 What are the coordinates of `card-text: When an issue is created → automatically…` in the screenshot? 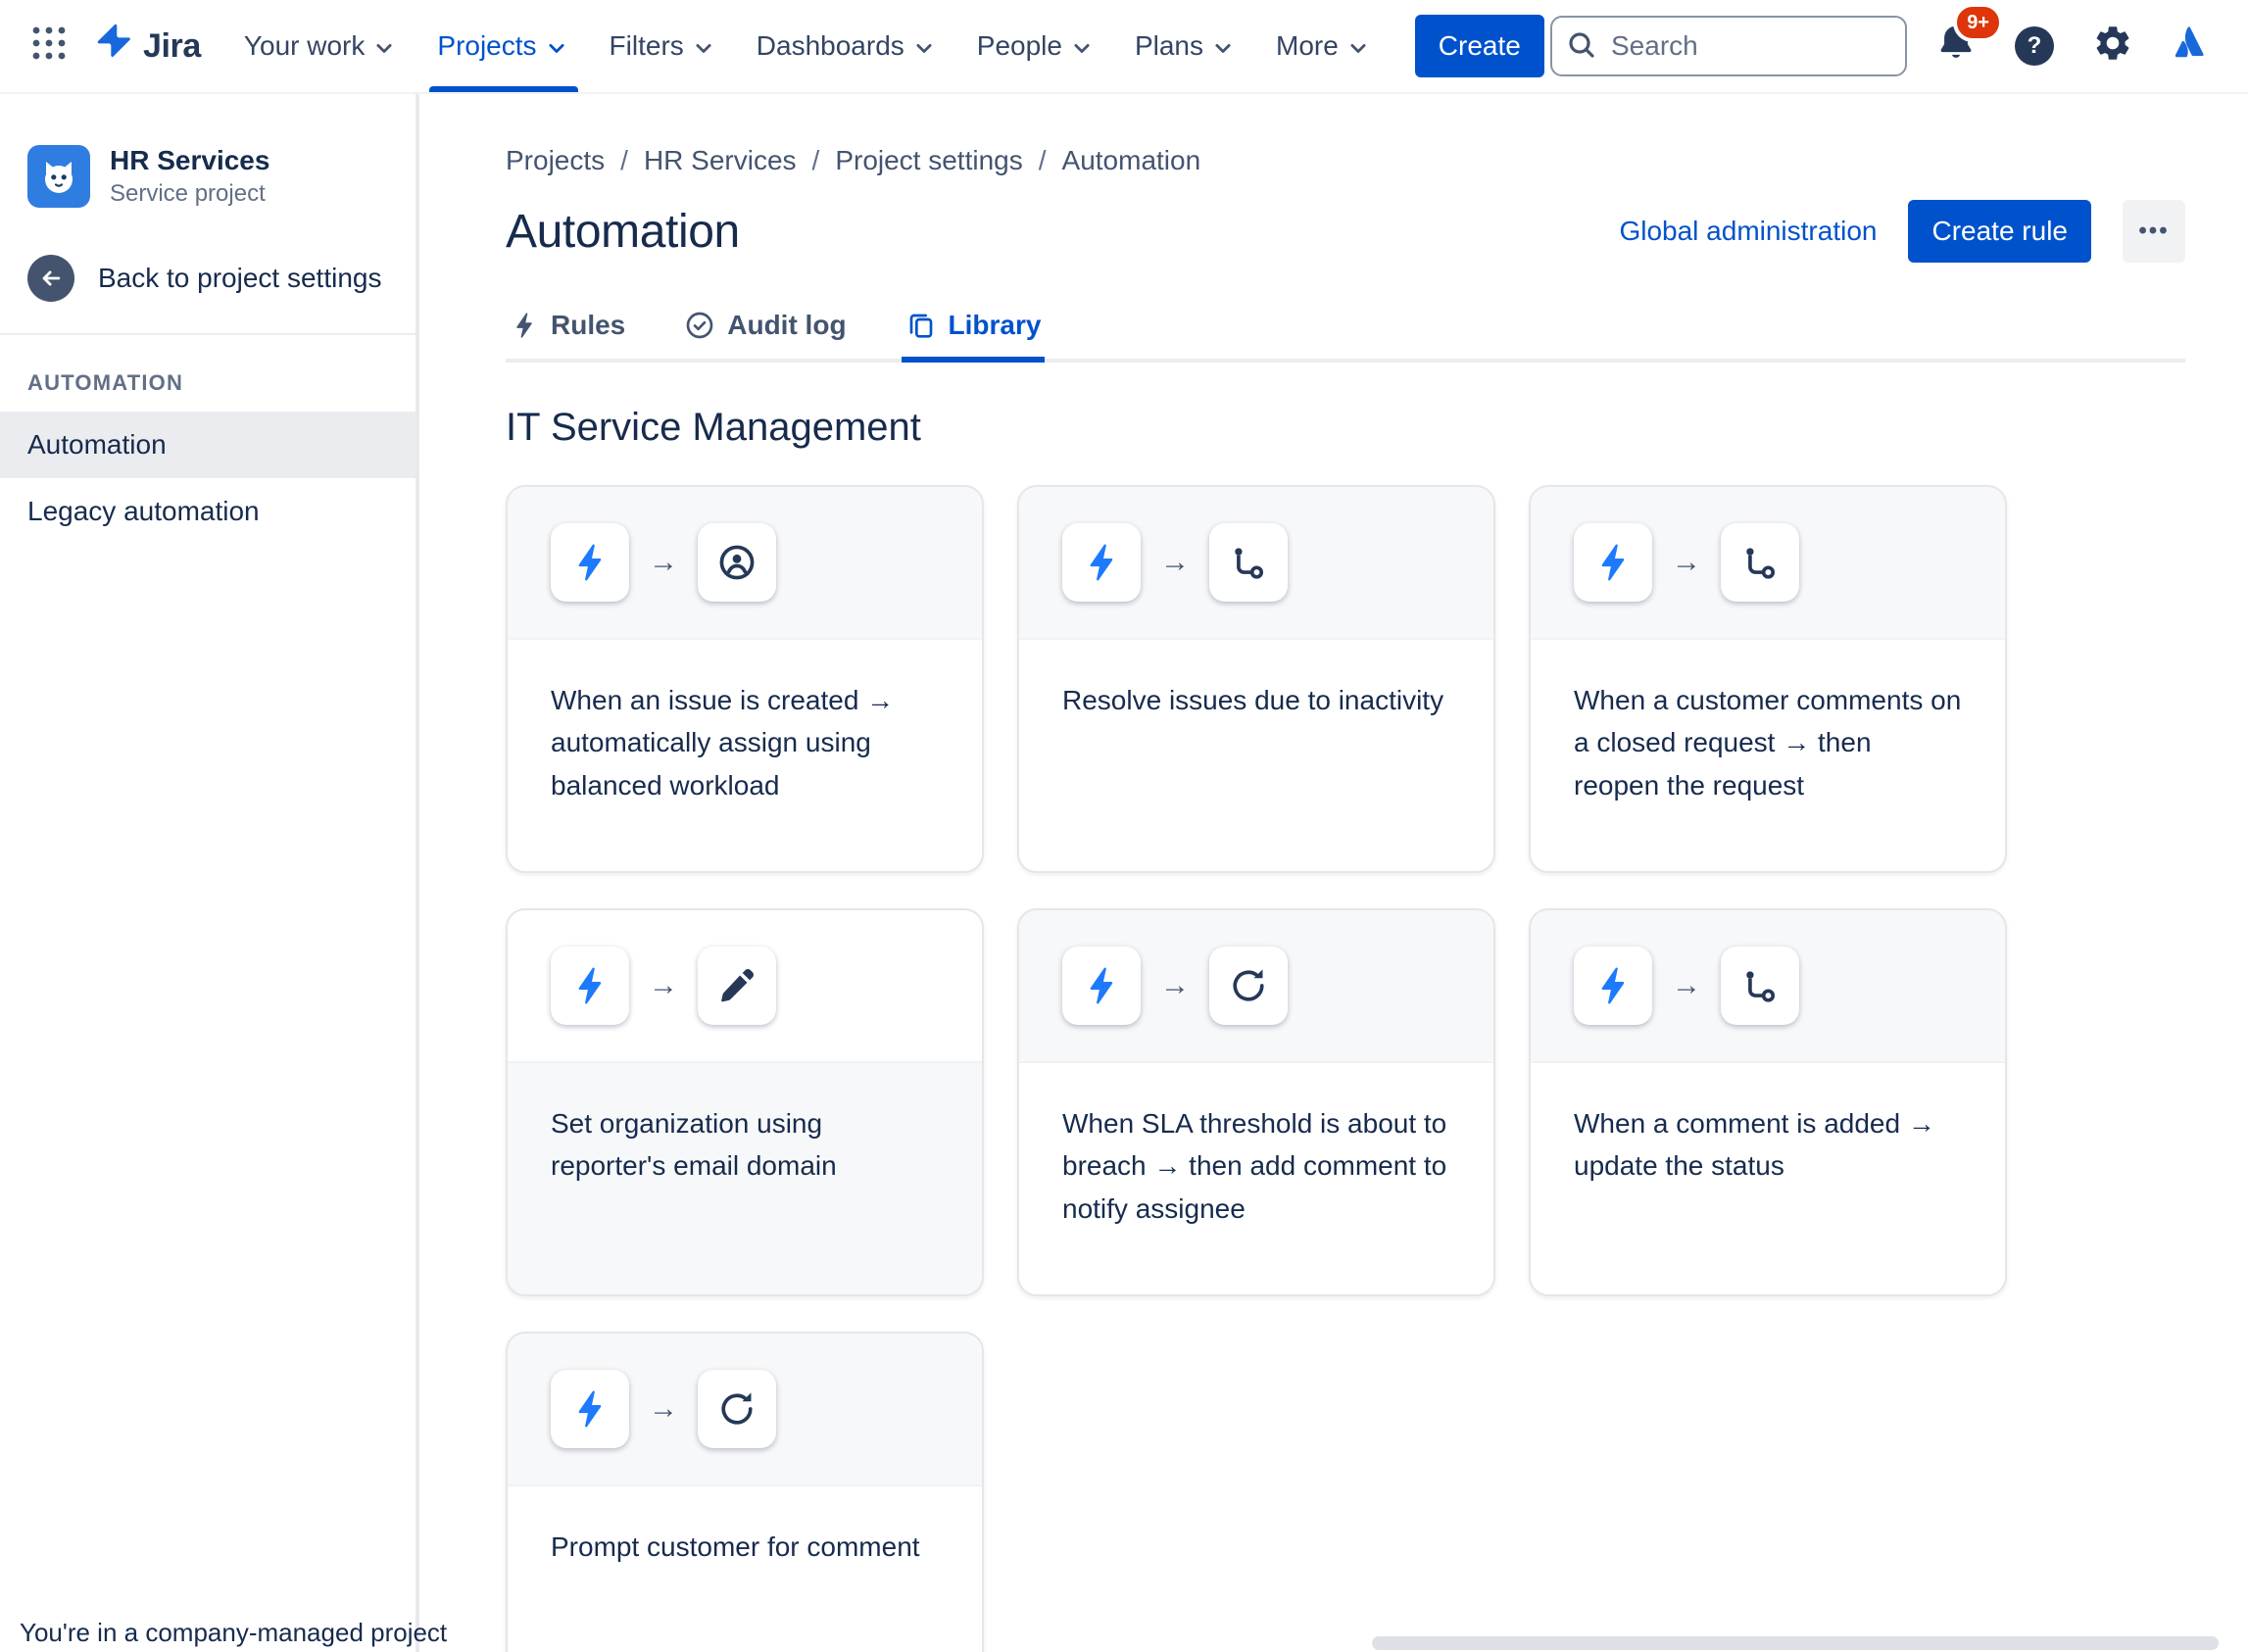 It's located at (723, 743).